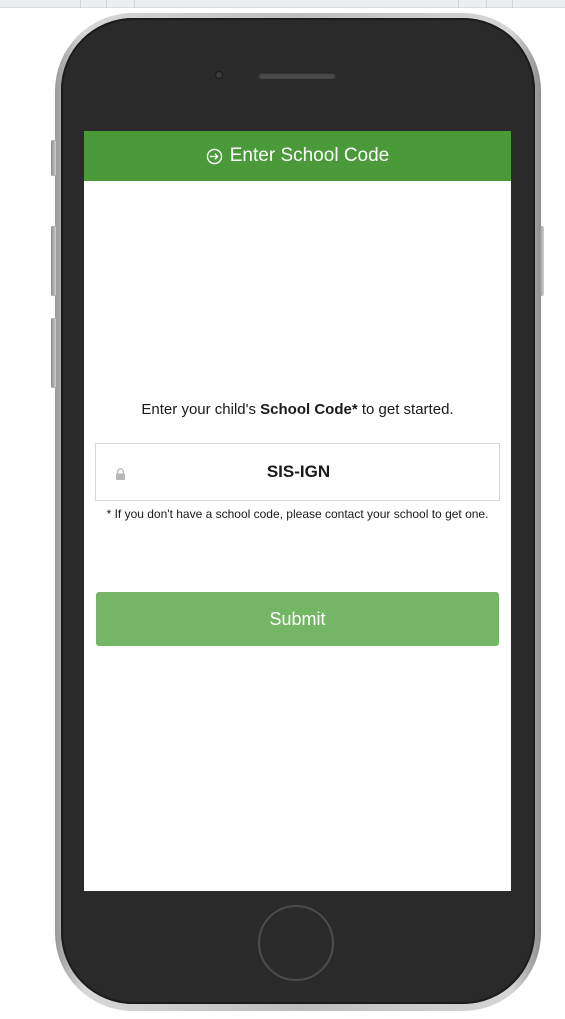 The height and width of the screenshot is (1019, 565). What do you see at coordinates (309, 155) in the screenshot?
I see `header-title: Enter School Code` at bounding box center [309, 155].